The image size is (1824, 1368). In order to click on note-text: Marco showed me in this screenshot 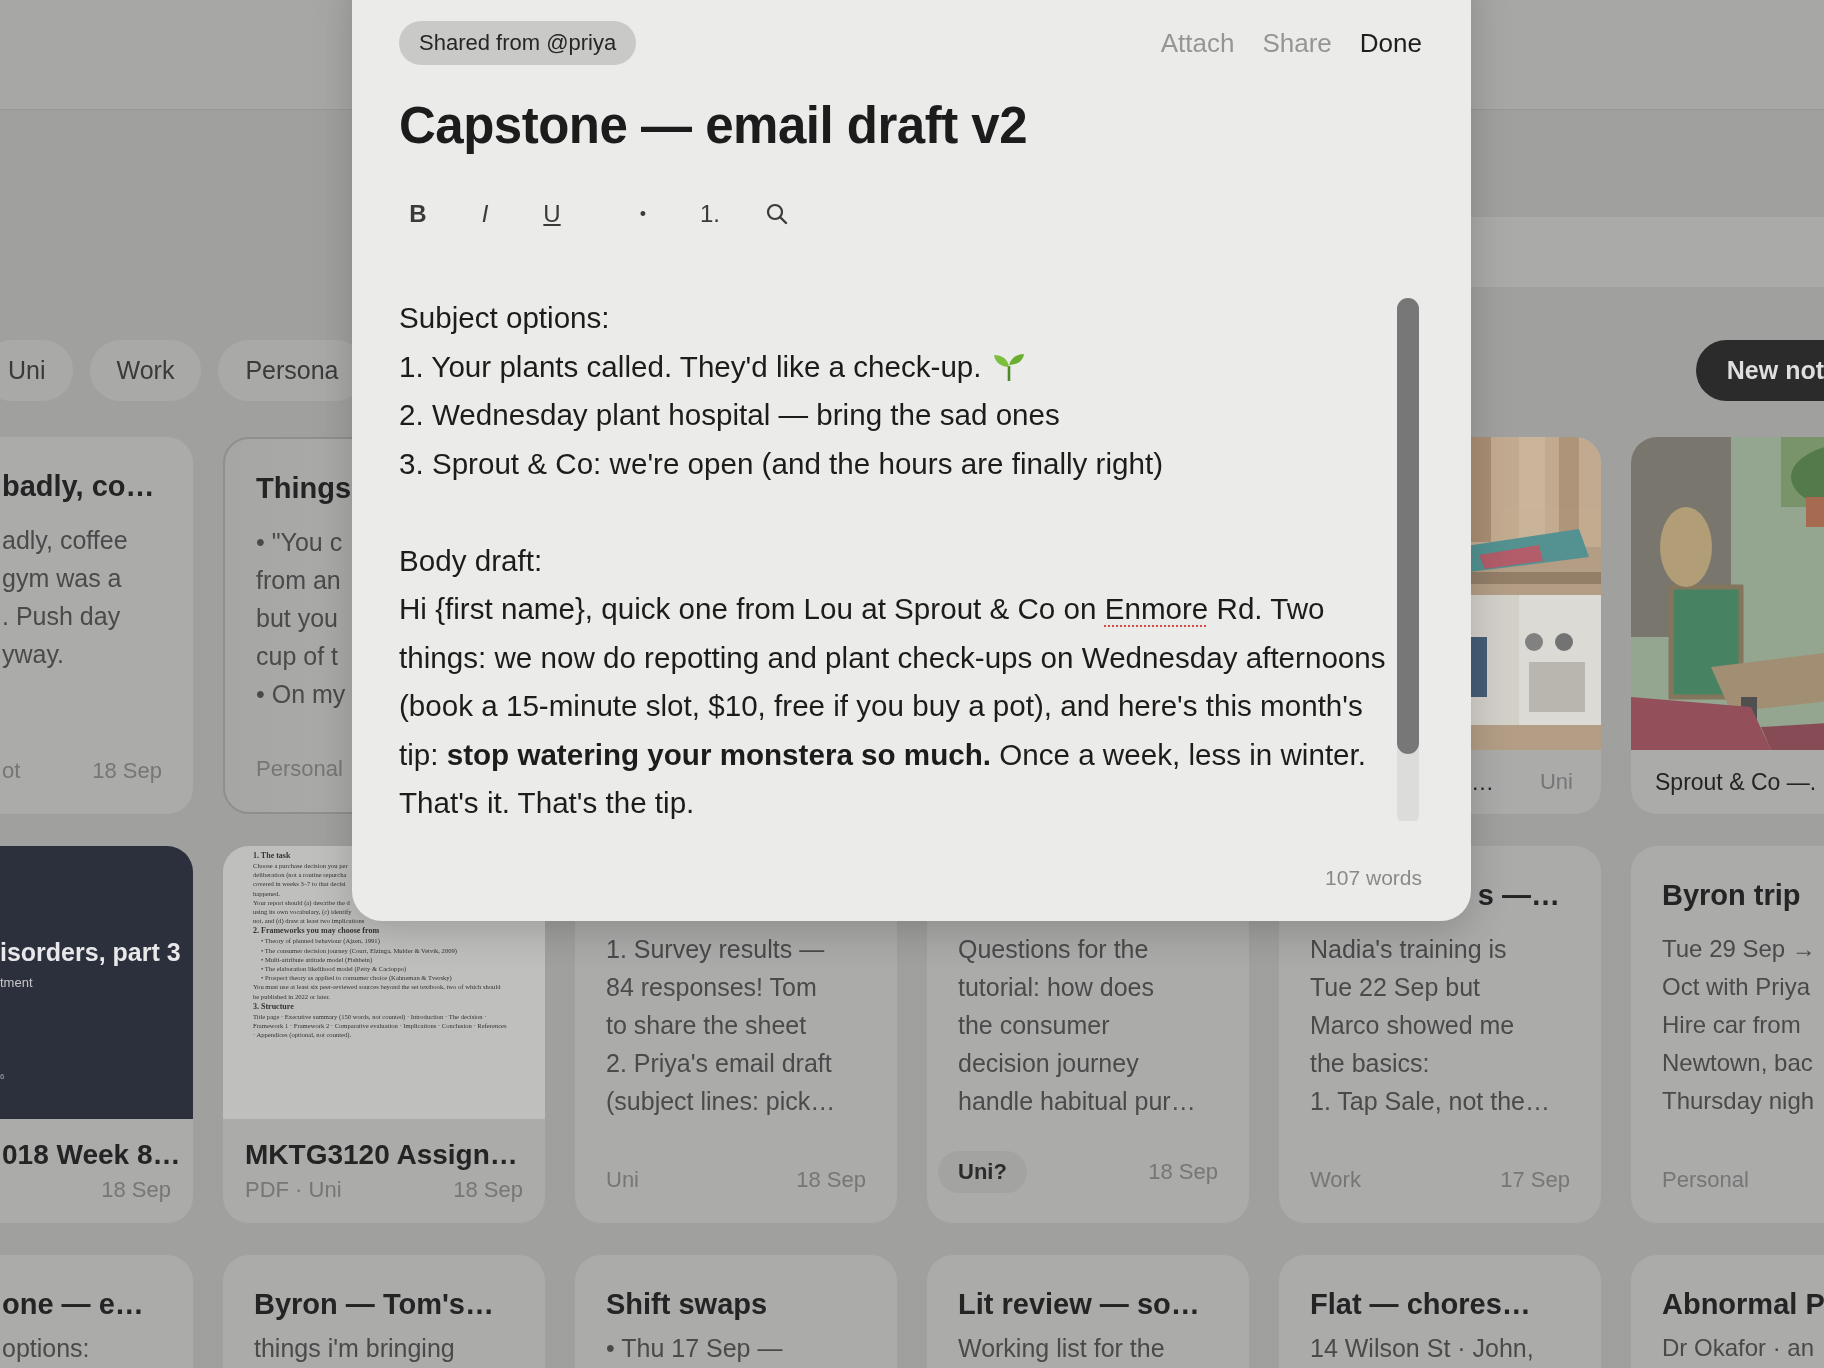, I will do `click(1412, 1025)`.